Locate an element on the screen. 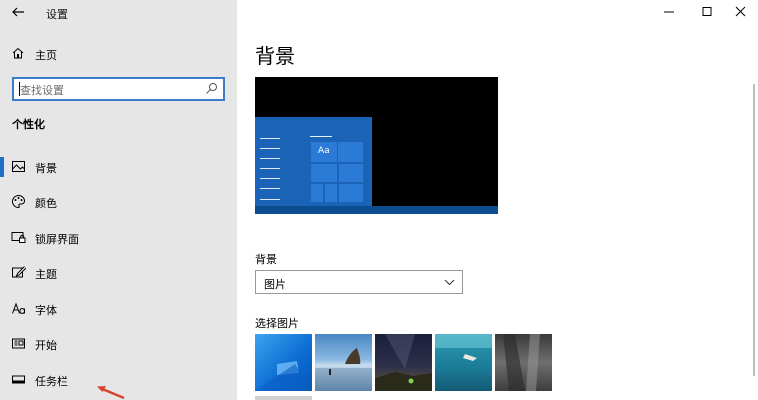 This screenshot has width=758, height=400. thumbnail-beach-rock is located at coordinates (343, 362).